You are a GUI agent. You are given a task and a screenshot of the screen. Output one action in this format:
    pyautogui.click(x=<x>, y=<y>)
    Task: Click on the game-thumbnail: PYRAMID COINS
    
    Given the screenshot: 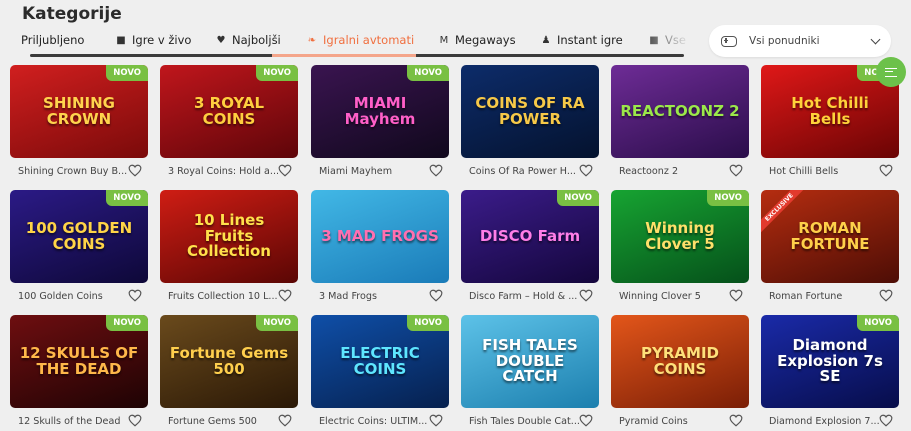 What is the action you would take?
    pyautogui.click(x=680, y=361)
    